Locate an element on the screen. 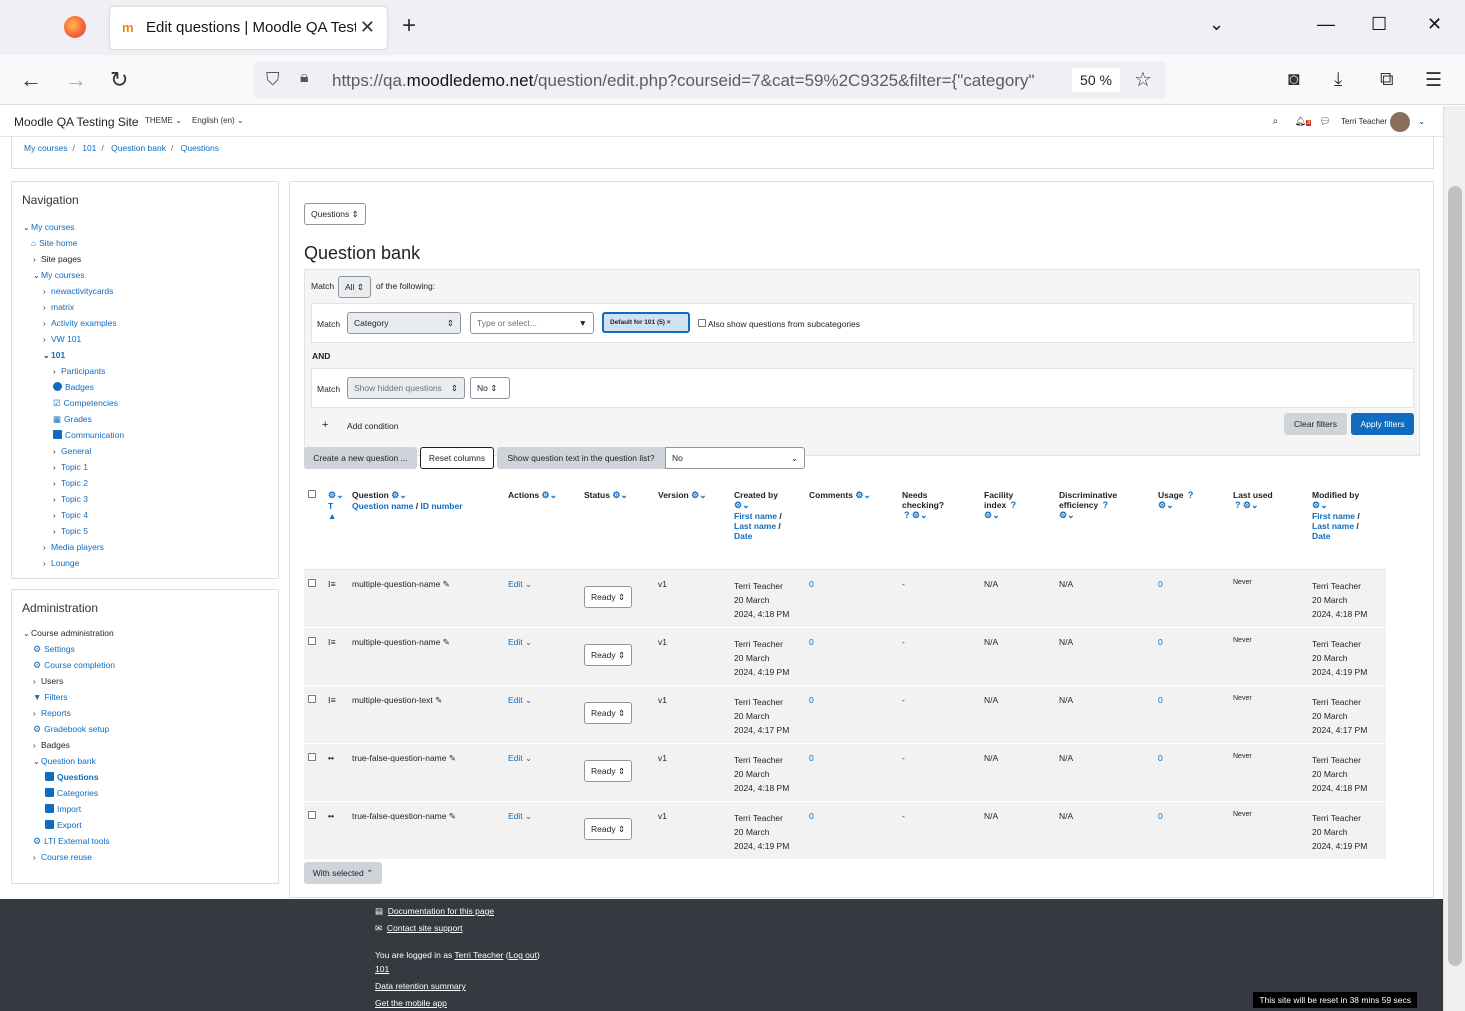 This screenshot has height=1011, width=1465. admin-item: Settings is located at coordinates (59, 649).